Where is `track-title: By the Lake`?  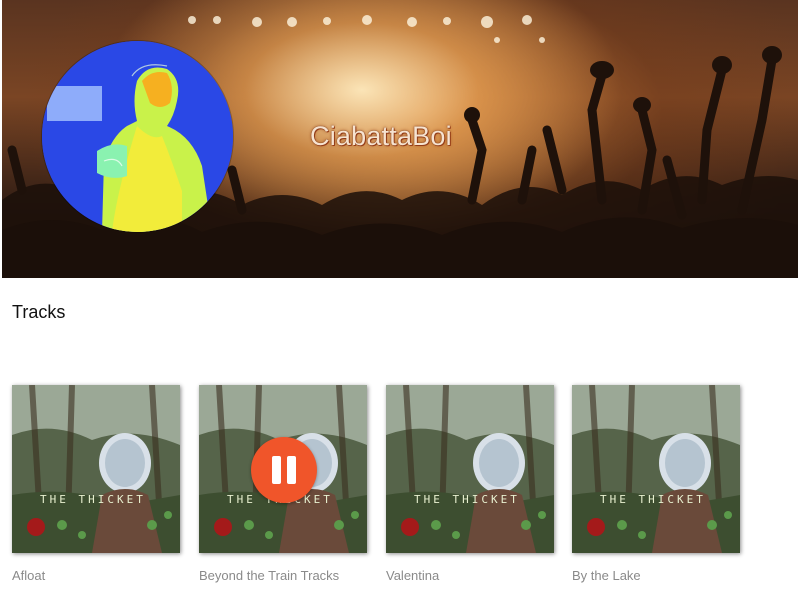
track-title: By the Lake is located at coordinates (657, 575).